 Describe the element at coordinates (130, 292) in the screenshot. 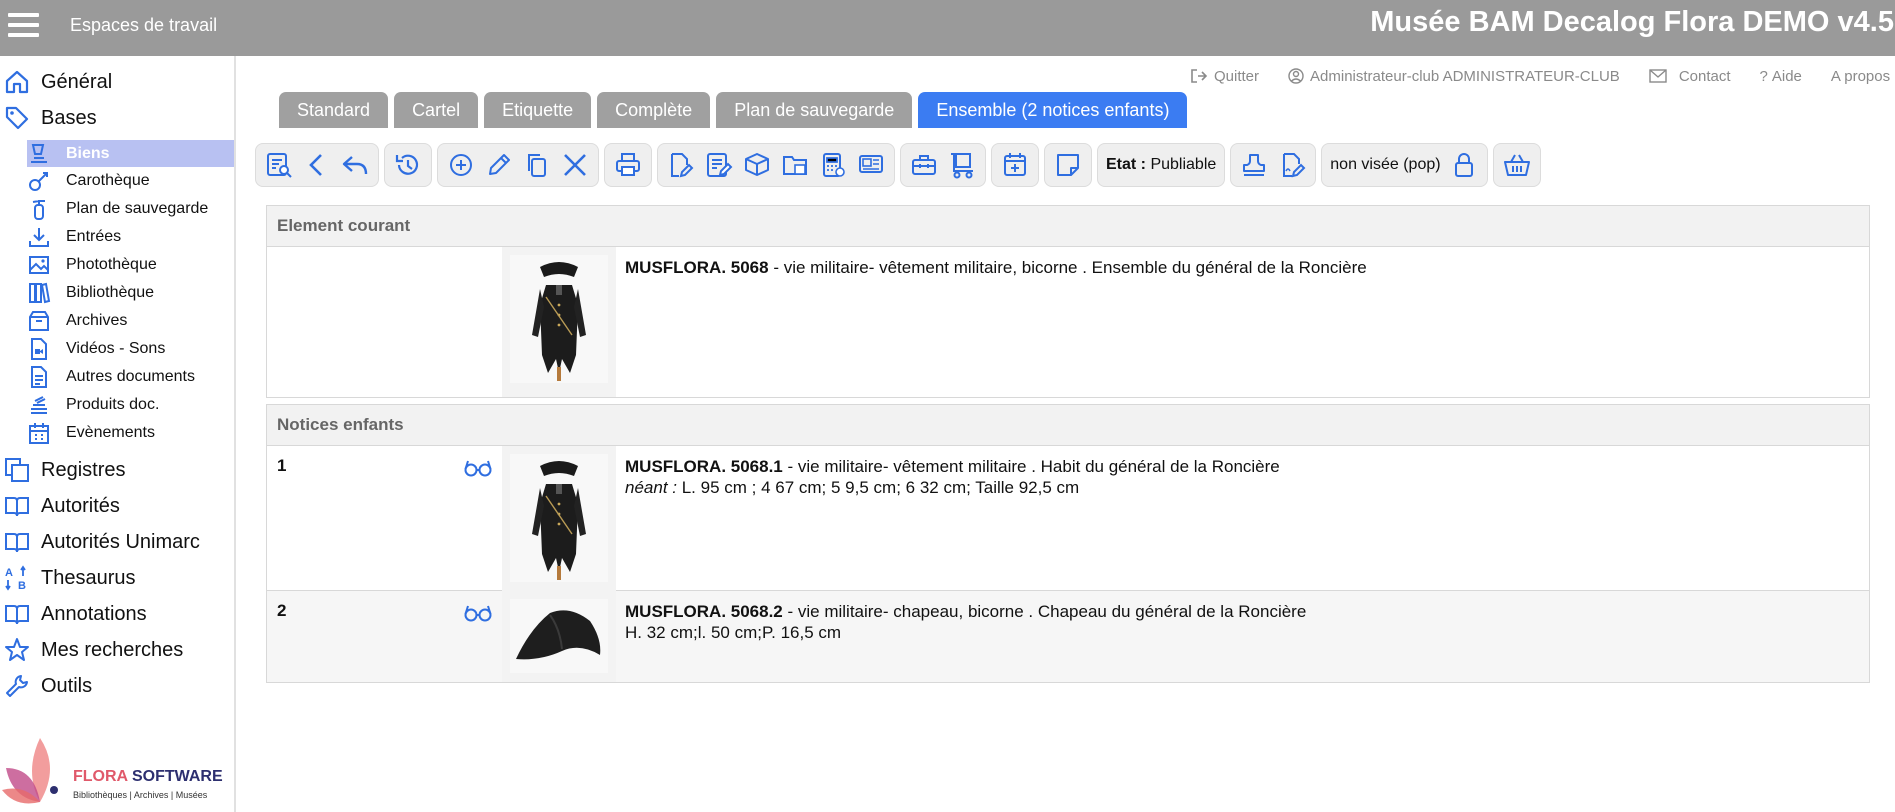

I see `nav-bibliotheque: Bibliothèque` at that location.